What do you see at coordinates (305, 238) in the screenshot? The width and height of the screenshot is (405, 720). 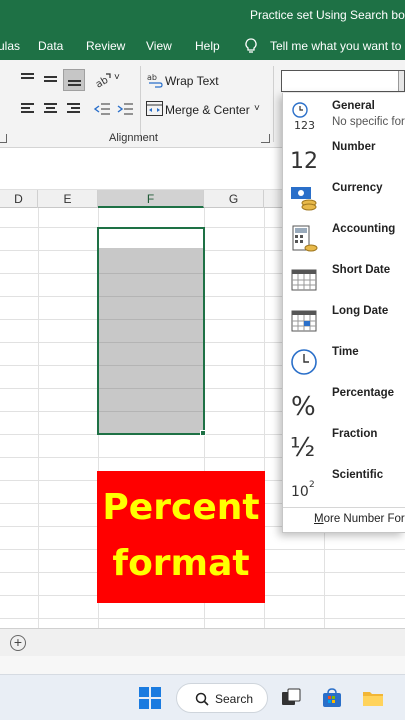 I see `accounting-icon` at bounding box center [305, 238].